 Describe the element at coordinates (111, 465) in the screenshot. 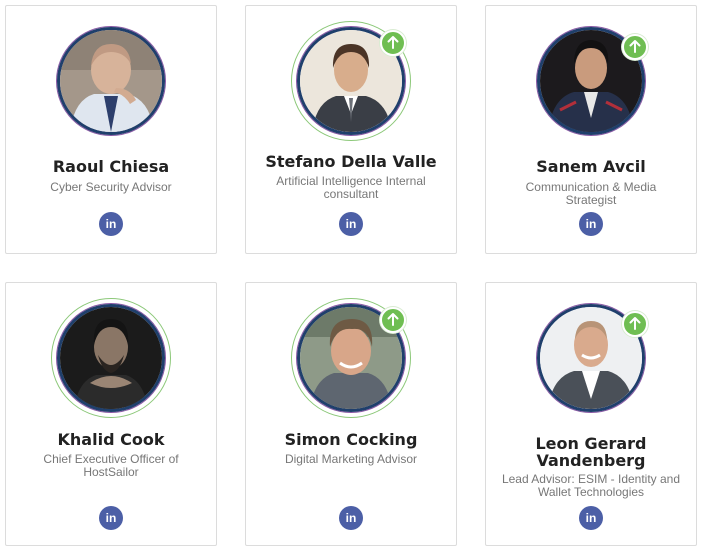

I see `member-role: Chief Executive Officer of HostSailor` at that location.